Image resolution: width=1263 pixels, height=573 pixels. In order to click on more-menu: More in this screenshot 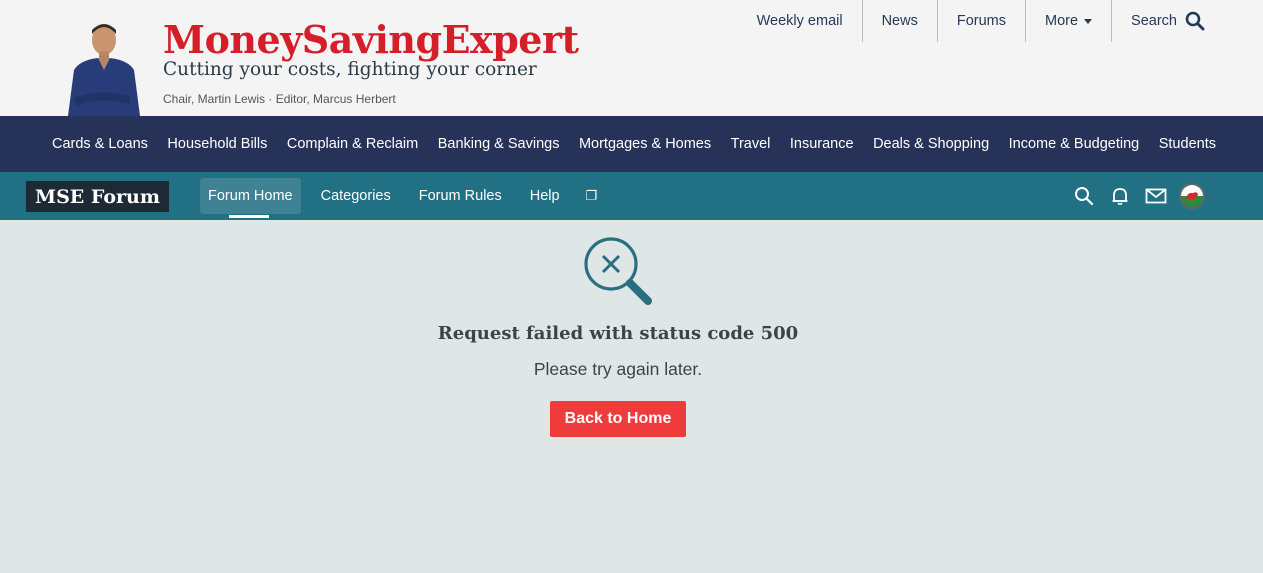, I will do `click(1068, 21)`.